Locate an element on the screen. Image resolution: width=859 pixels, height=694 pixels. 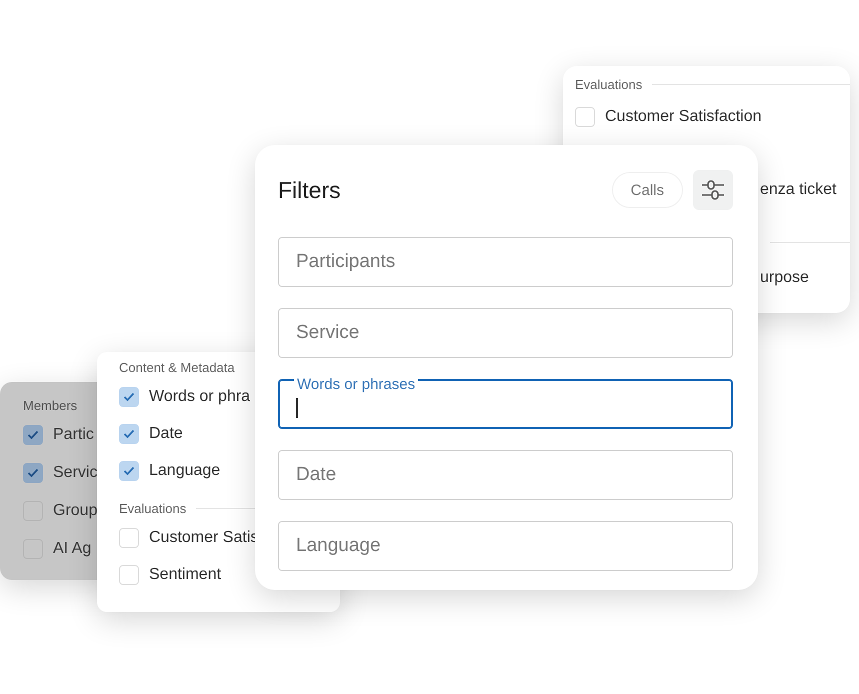
checkbox-label: Group is located at coordinates (75, 511).